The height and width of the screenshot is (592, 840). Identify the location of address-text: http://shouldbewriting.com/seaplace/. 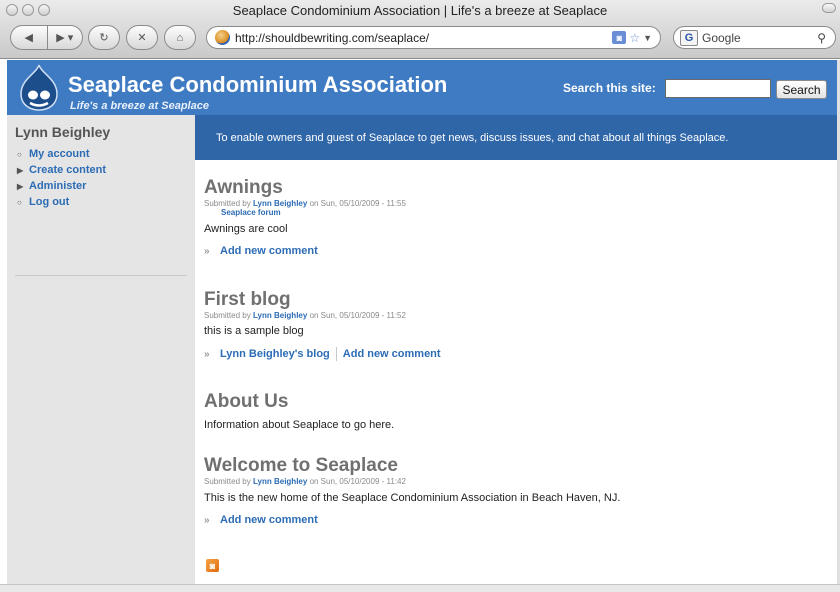
(423, 38).